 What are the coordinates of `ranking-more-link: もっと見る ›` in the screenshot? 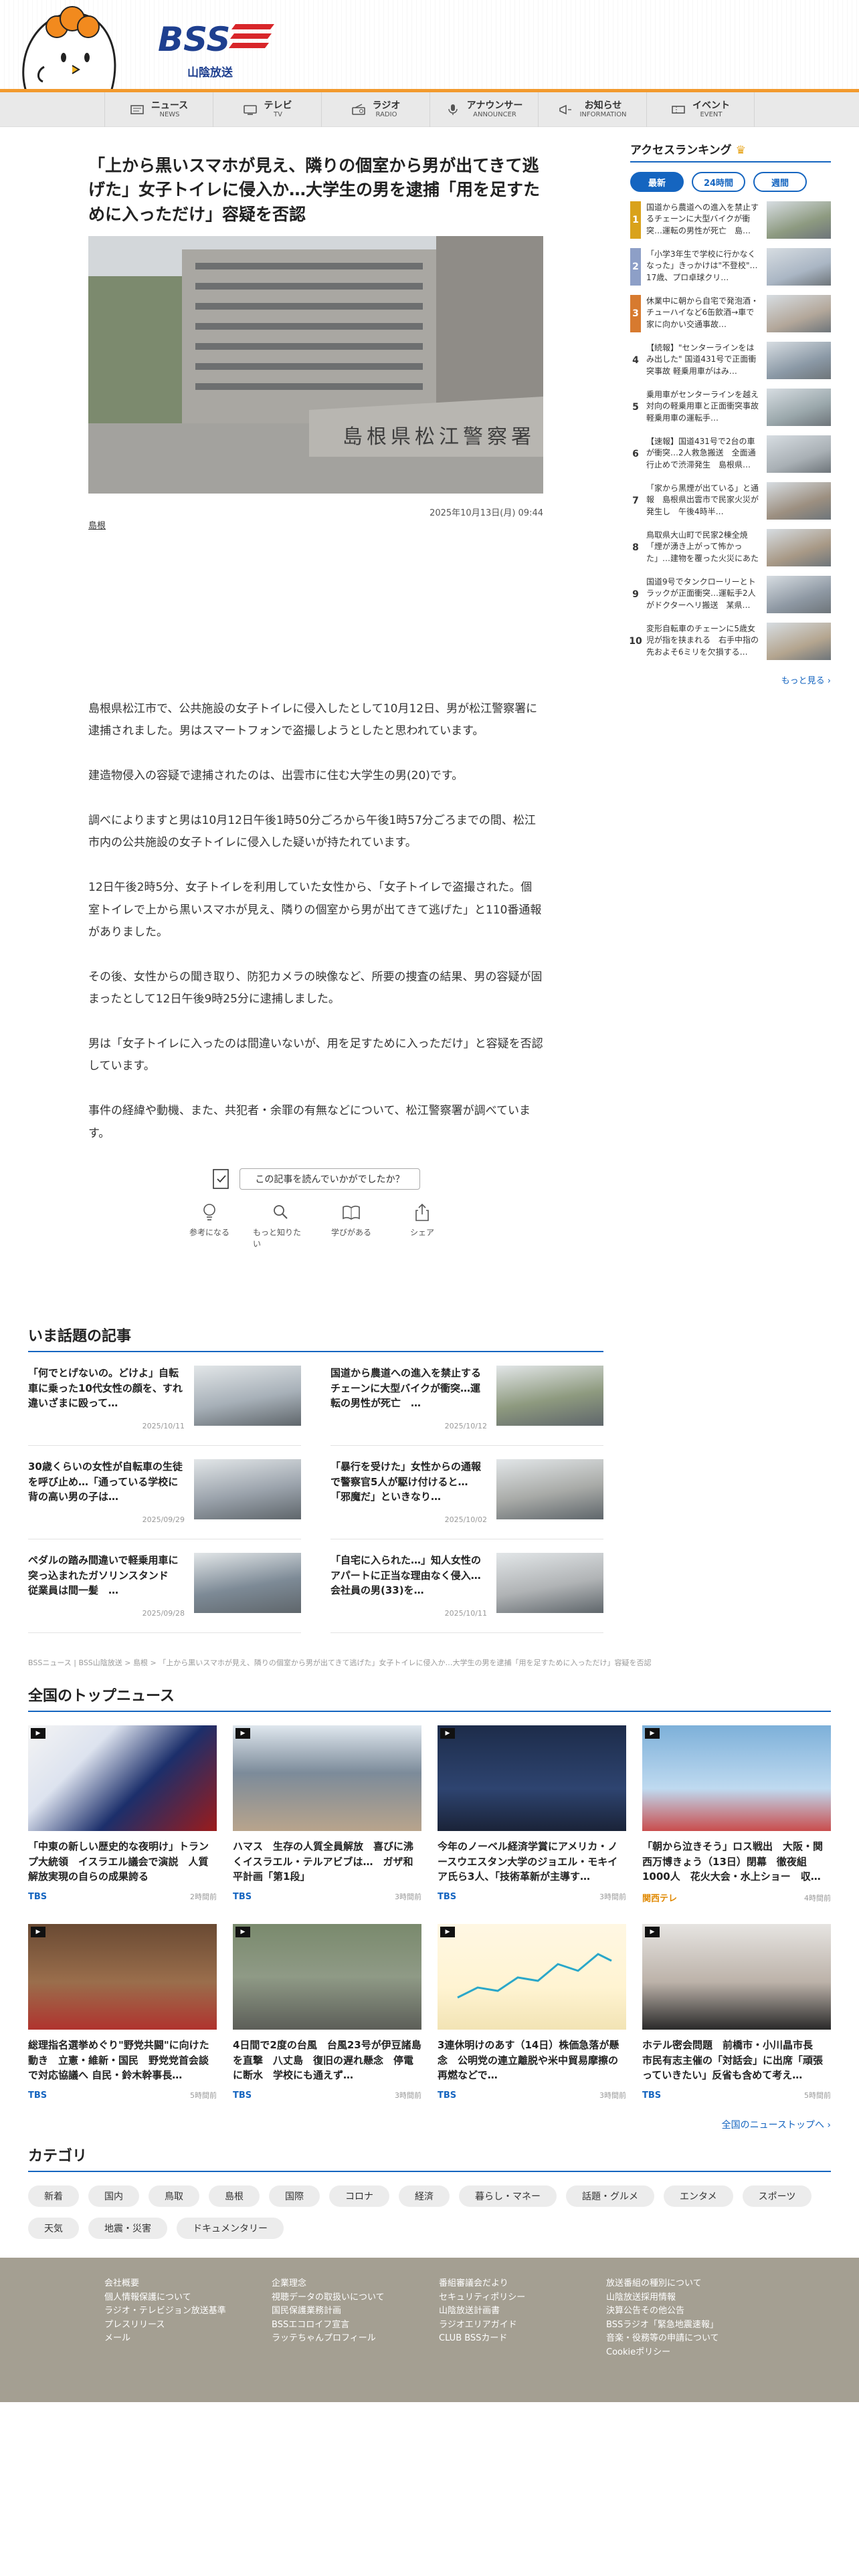 It's located at (730, 679).